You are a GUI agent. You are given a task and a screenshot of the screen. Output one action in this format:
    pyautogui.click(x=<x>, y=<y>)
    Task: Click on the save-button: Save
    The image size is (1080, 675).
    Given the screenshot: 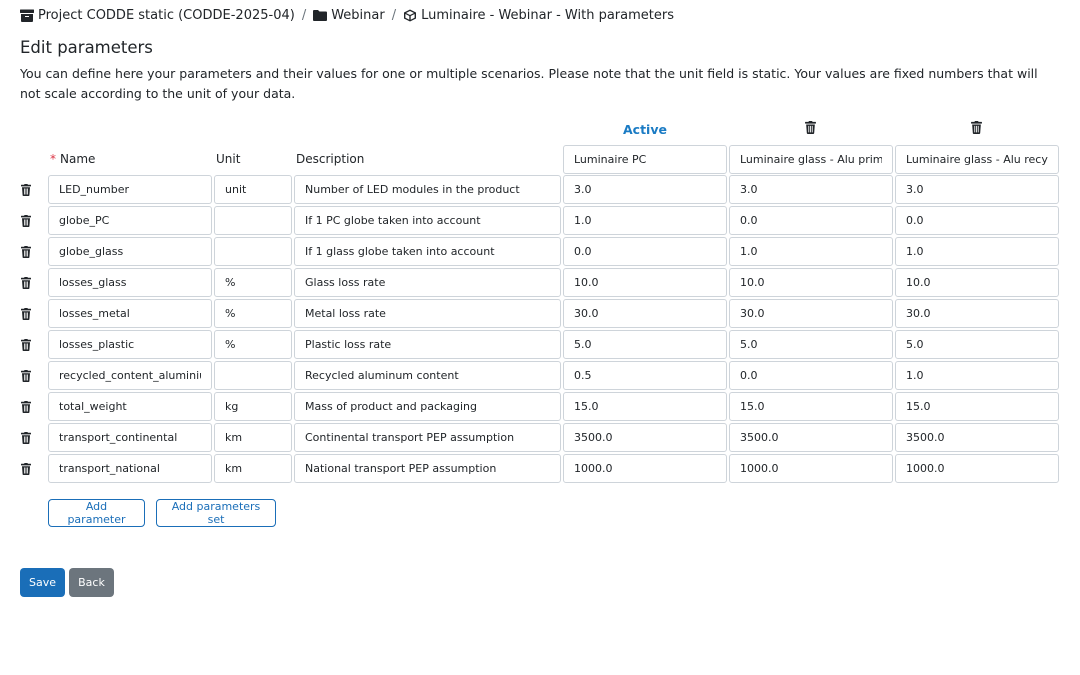 What is the action you would take?
    pyautogui.click(x=42, y=582)
    